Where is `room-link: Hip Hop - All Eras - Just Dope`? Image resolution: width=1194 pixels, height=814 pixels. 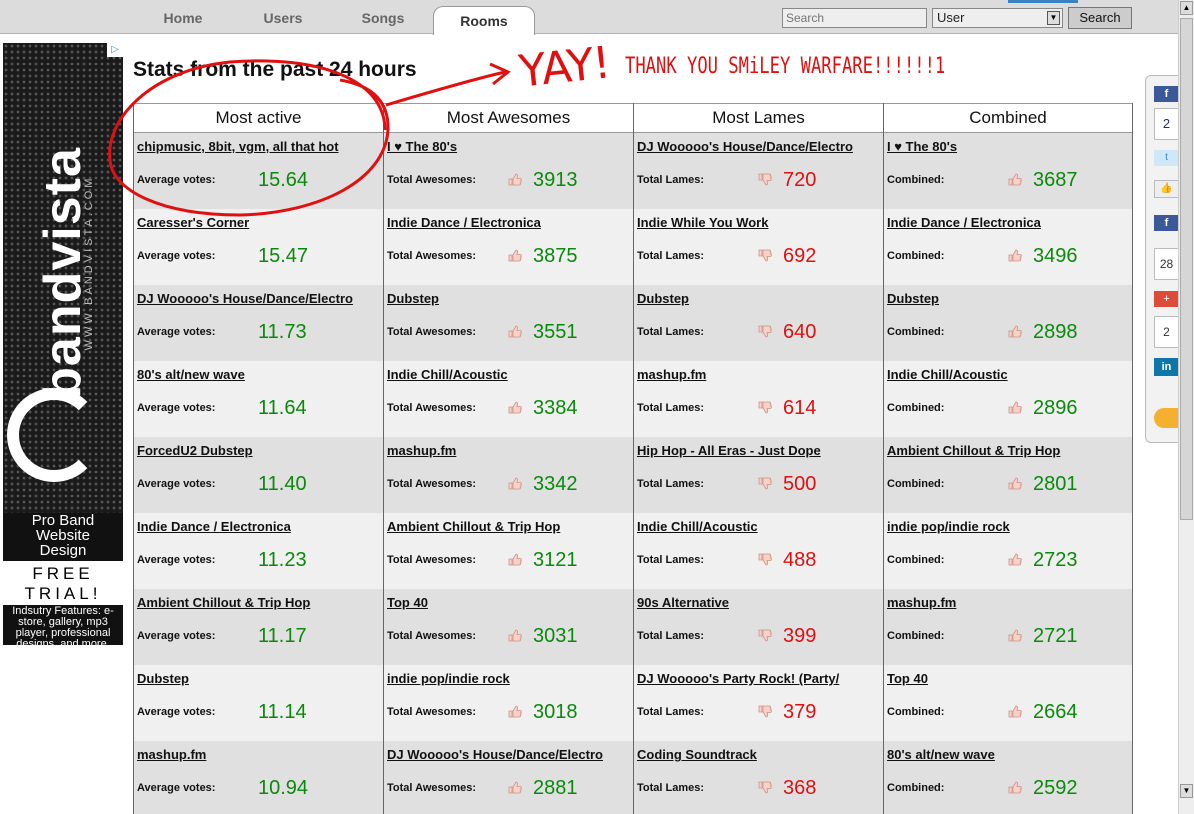 room-link: Hip Hop - All Eras - Just Dope is located at coordinates (758, 451).